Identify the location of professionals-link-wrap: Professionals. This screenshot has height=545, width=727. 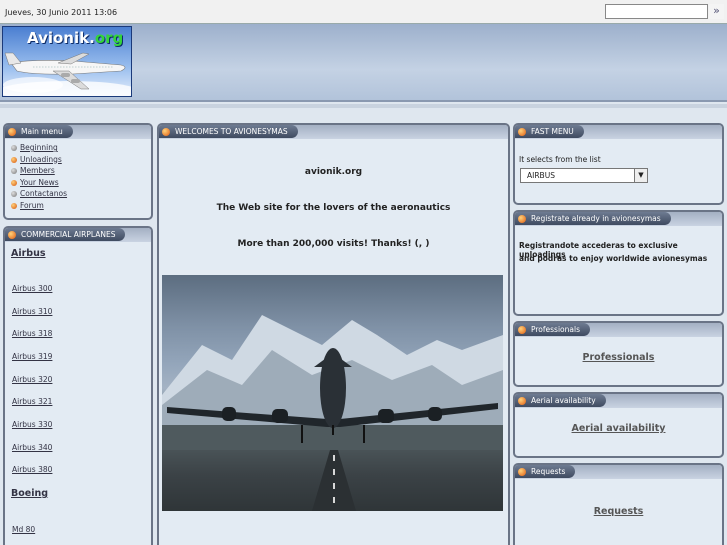
(618, 357).